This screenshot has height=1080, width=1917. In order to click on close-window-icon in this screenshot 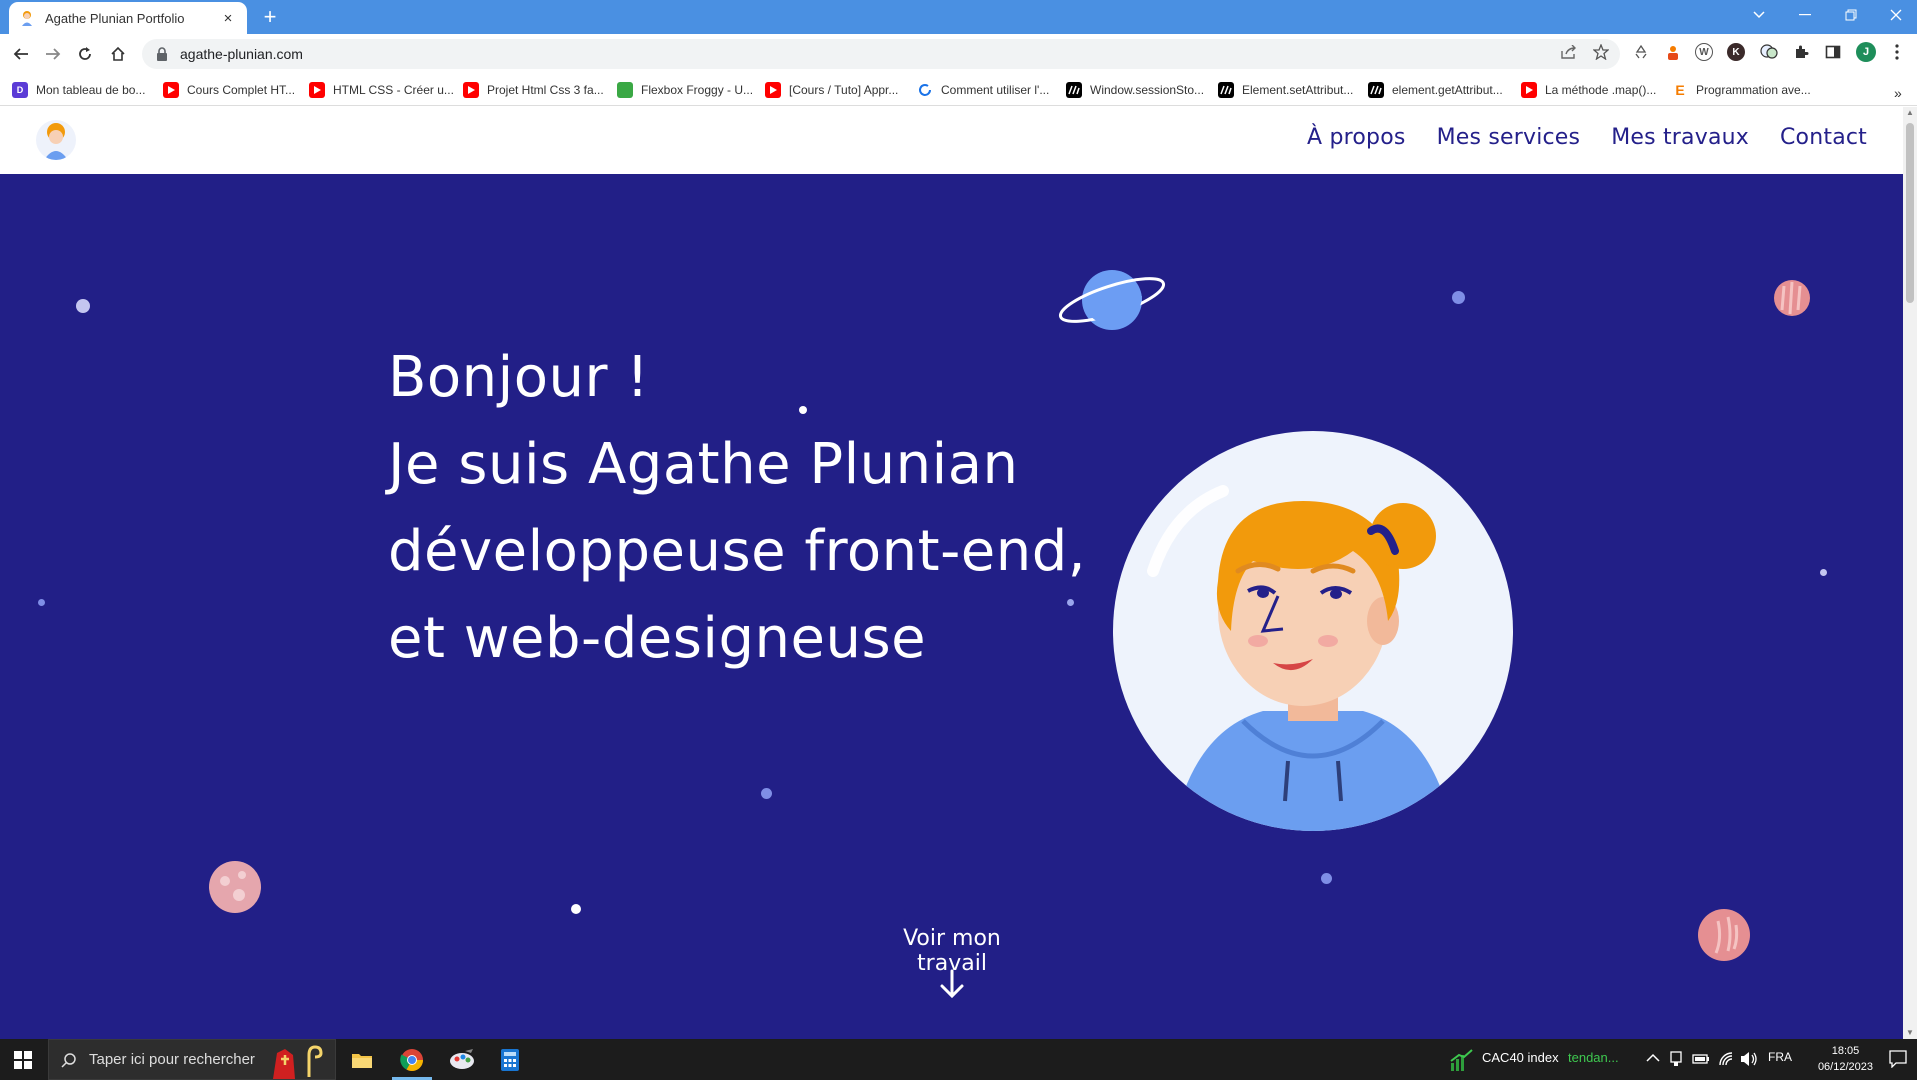, I will do `click(1895, 15)`.